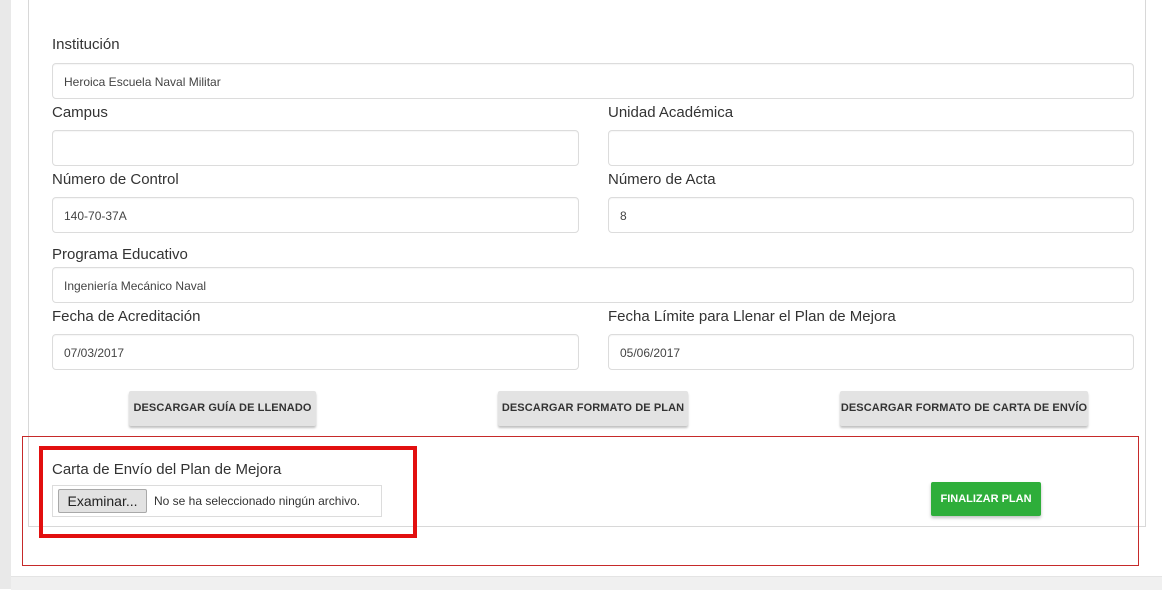  I want to click on numero-acta-field: 8, so click(871, 215).